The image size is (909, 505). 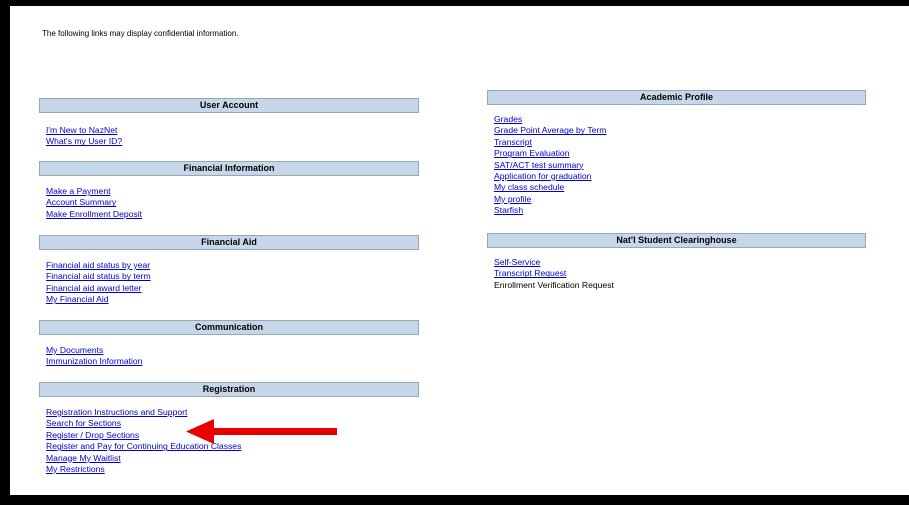 I want to click on section-header: Communication, so click(x=229, y=327).